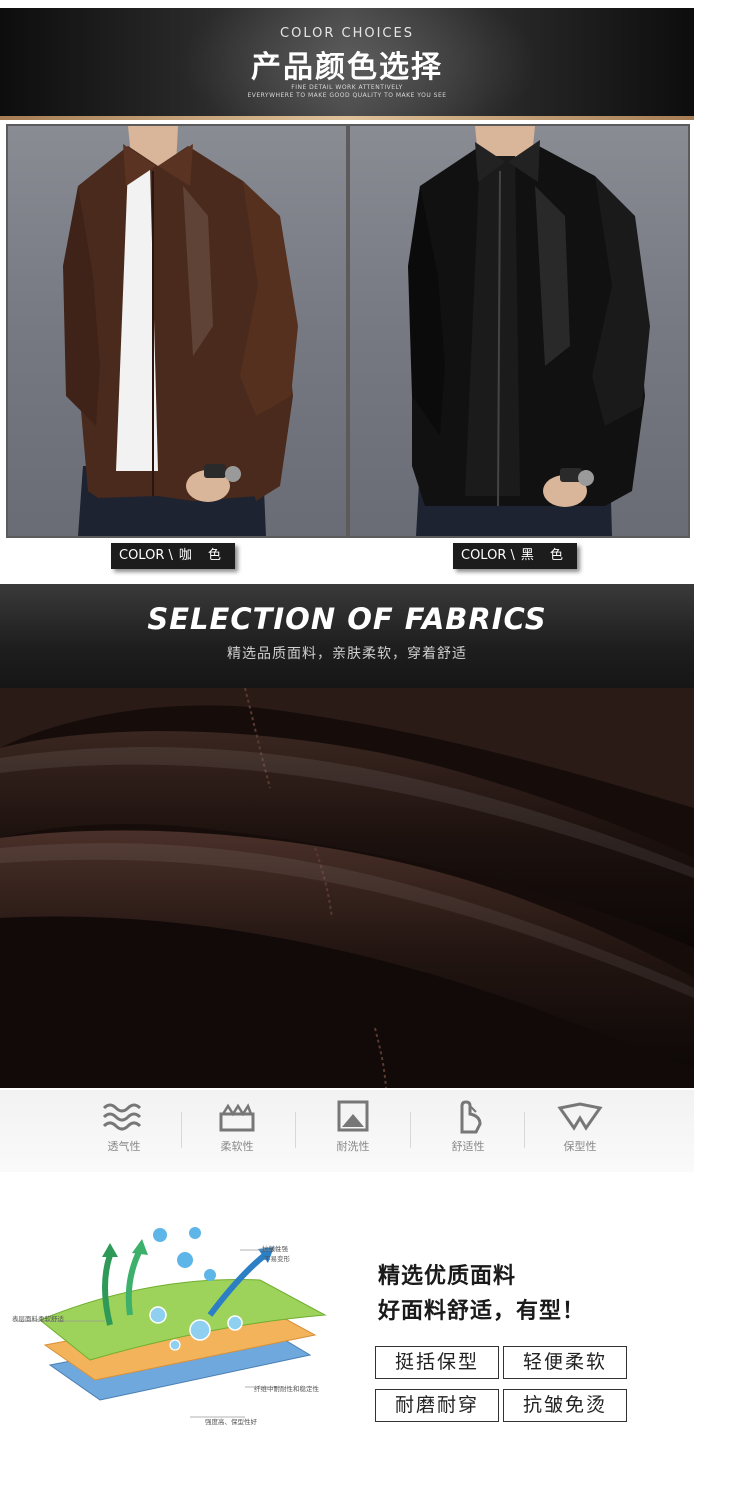 This screenshot has width=740, height=1499. I want to click on feature-washability: 耐洗性, so click(353, 1127).